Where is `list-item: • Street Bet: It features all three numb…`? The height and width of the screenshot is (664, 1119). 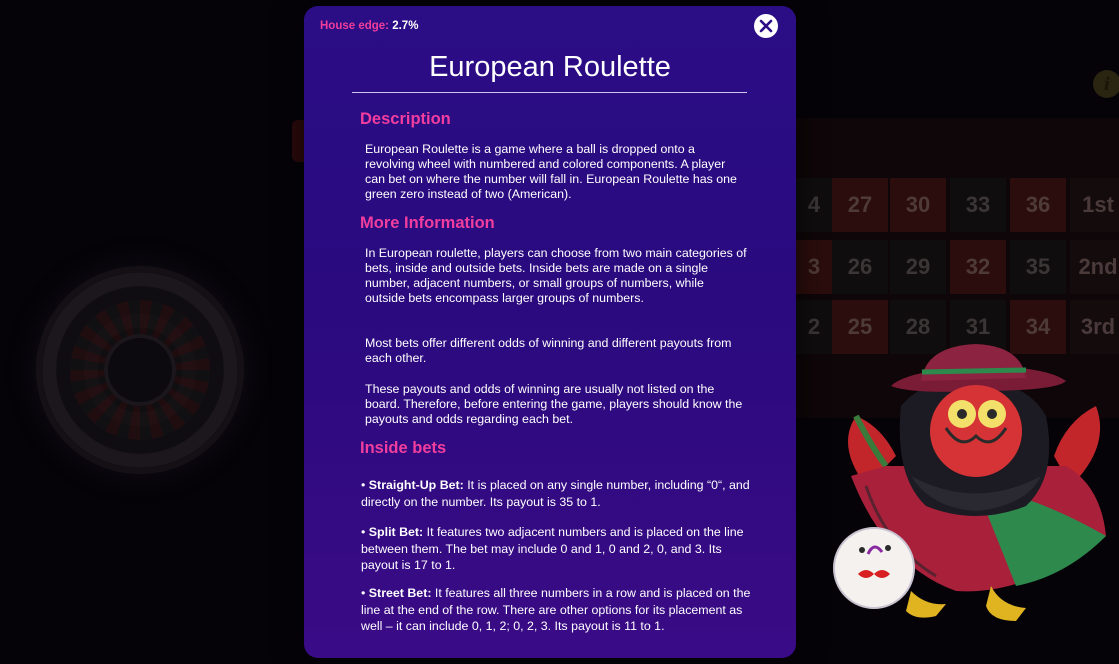 list-item: • Street Bet: It features all three numb… is located at coordinates (557, 610).